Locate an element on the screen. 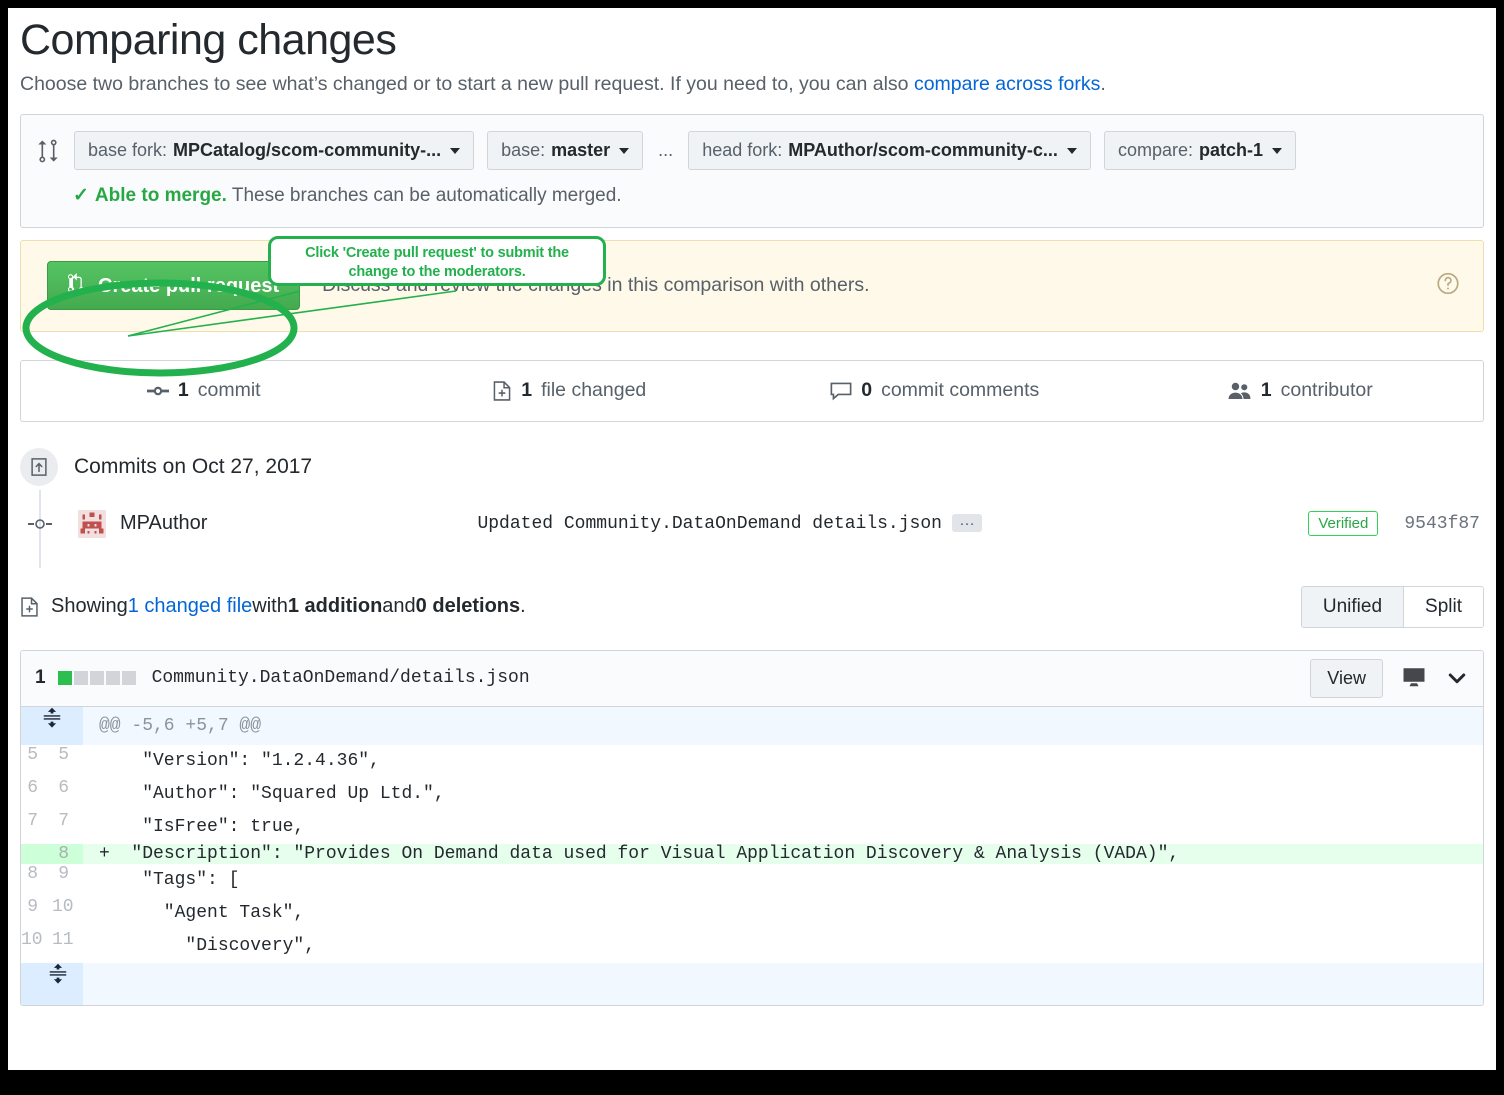  diff-hunk-header: @@ -5,6 +5,7 @@ is located at coordinates (180, 725).